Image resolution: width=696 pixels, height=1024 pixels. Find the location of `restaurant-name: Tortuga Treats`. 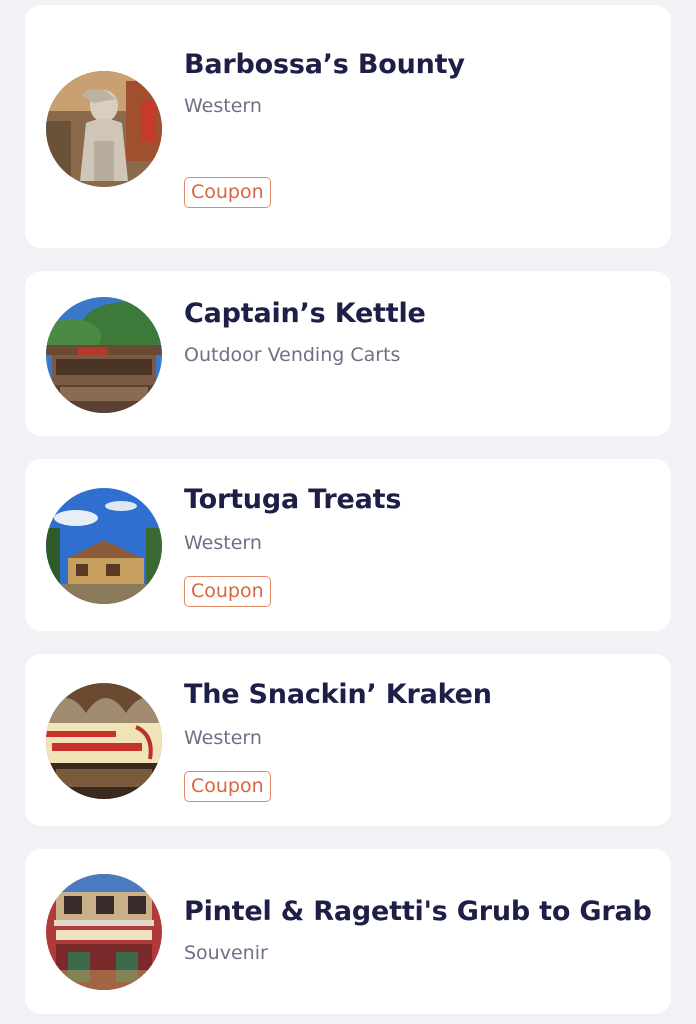

restaurant-name: Tortuga Treats is located at coordinates (293, 499).